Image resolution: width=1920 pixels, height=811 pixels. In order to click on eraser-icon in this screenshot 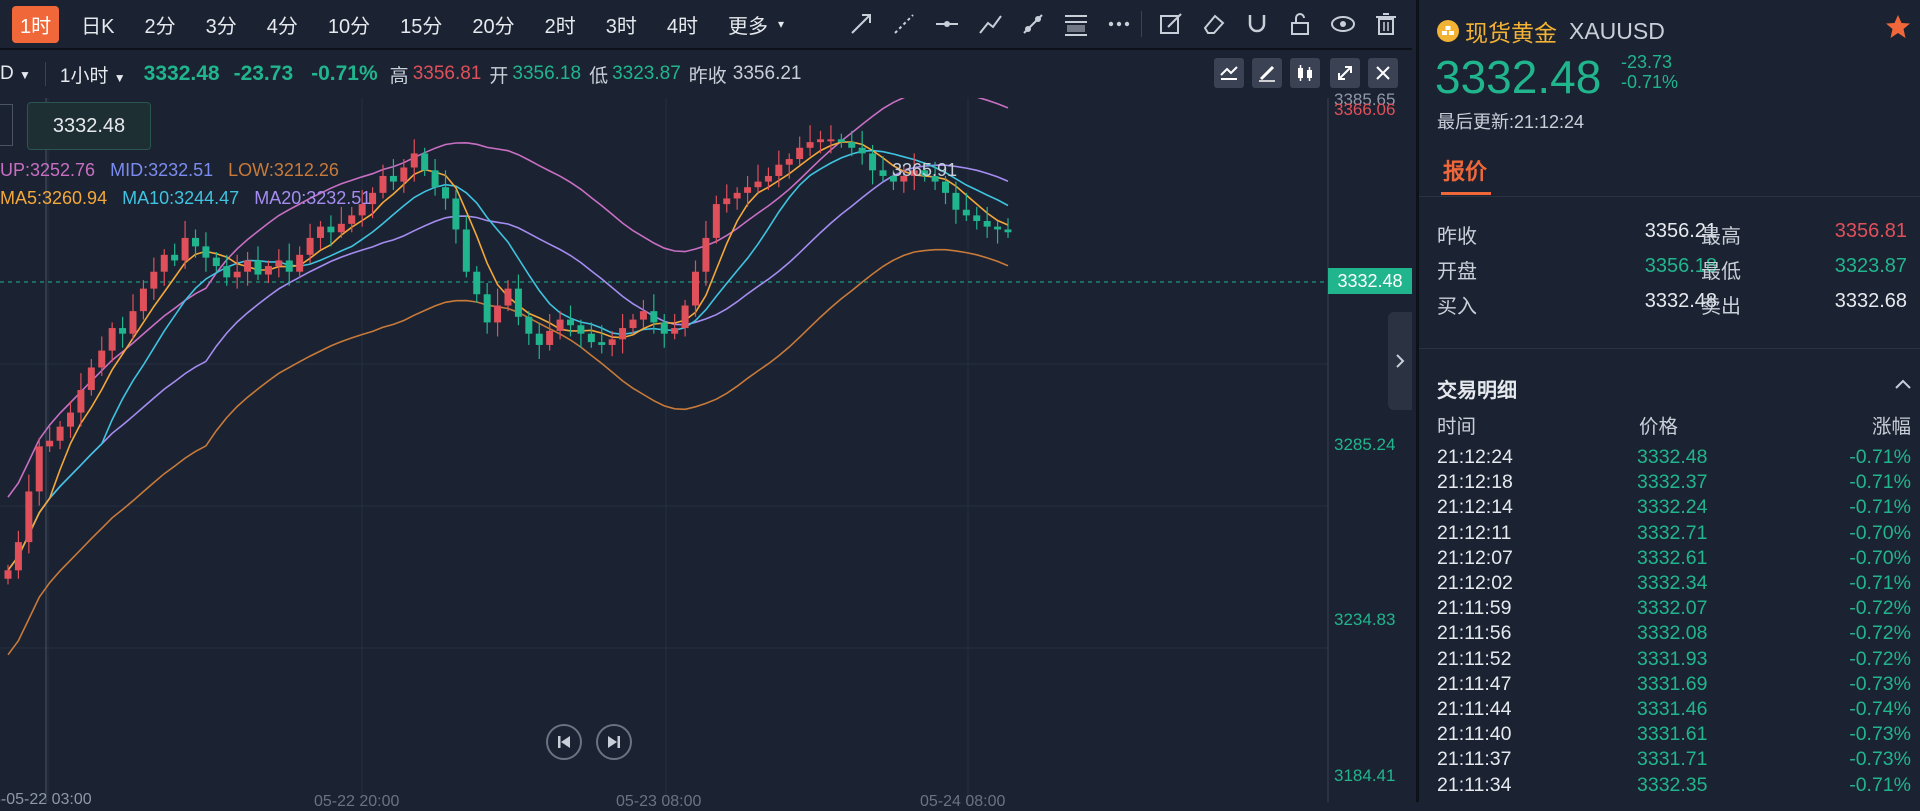, I will do `click(1214, 24)`.